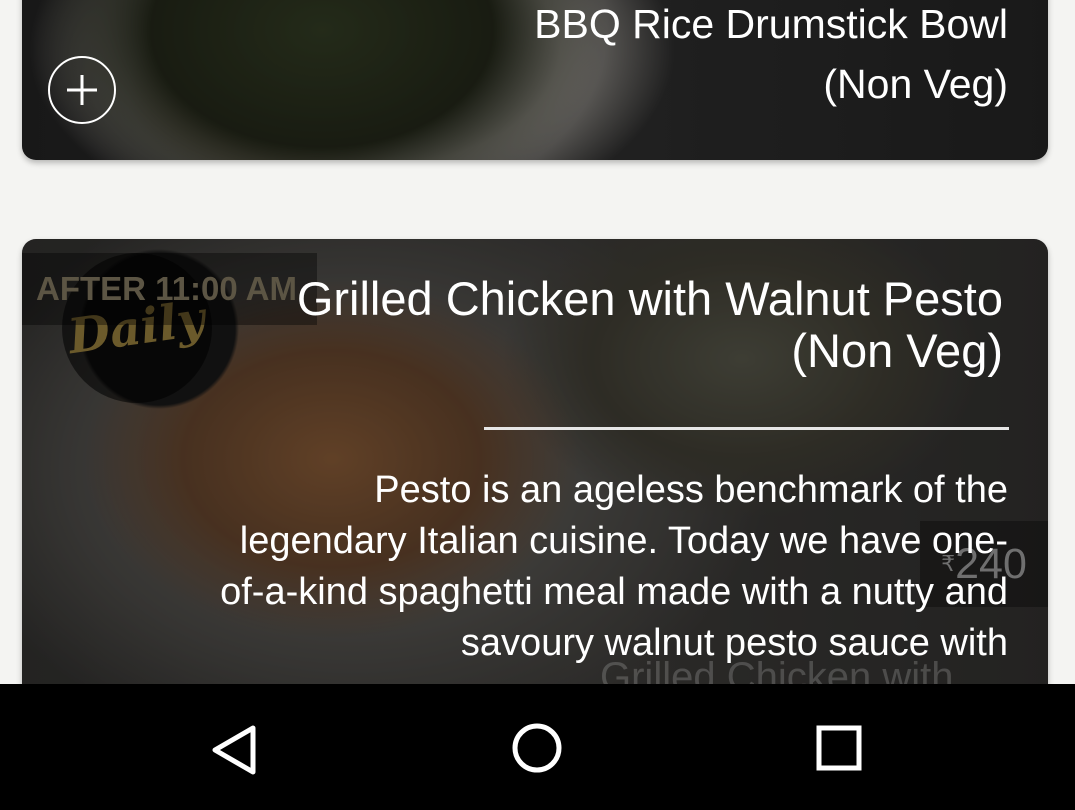 The image size is (1075, 810). What do you see at coordinates (771, 54) in the screenshot?
I see `item-title: BBQ Rice Drumstick Bowl (Non Veg)` at bounding box center [771, 54].